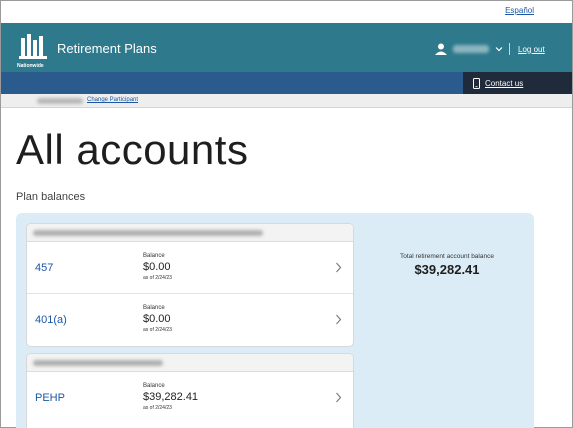  What do you see at coordinates (286, 47) in the screenshot?
I see `app-header: Nationwide Retirement Plans Log out` at bounding box center [286, 47].